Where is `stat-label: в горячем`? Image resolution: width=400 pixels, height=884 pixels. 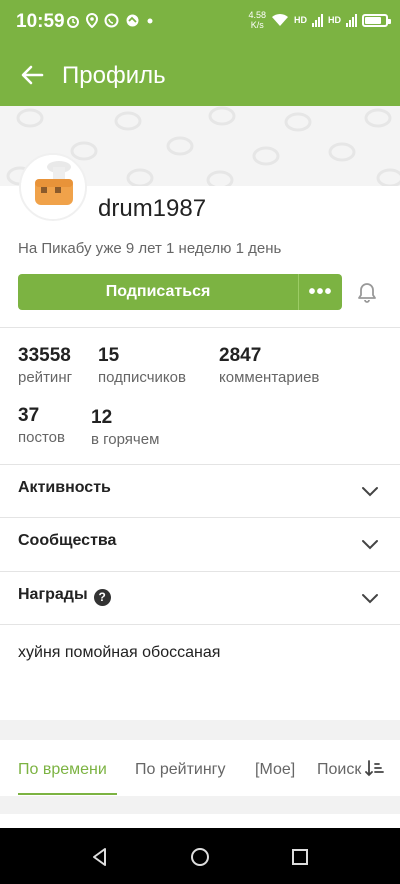 stat-label: в горячем is located at coordinates (125, 439).